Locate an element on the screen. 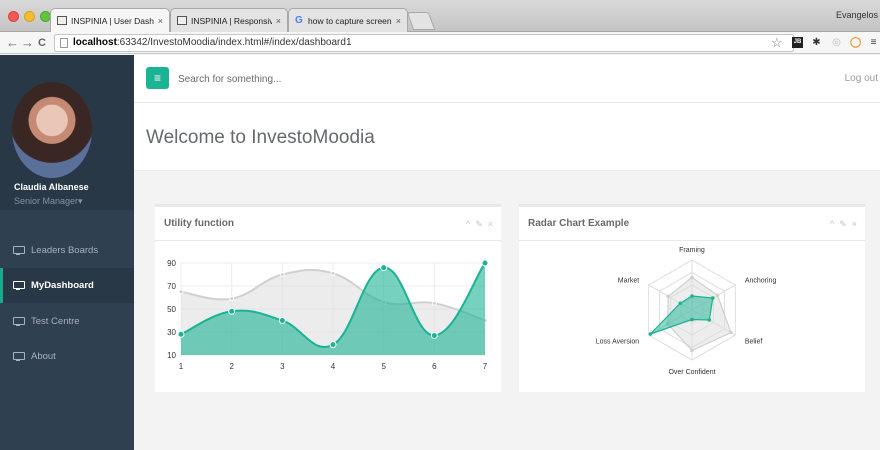 The width and height of the screenshot is (880, 450). profile-role: Senior Manager is located at coordinates (46, 201).